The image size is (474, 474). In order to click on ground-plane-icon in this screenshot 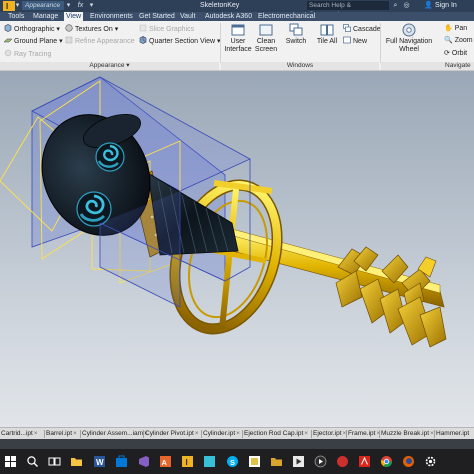, I will do `click(8, 40)`.